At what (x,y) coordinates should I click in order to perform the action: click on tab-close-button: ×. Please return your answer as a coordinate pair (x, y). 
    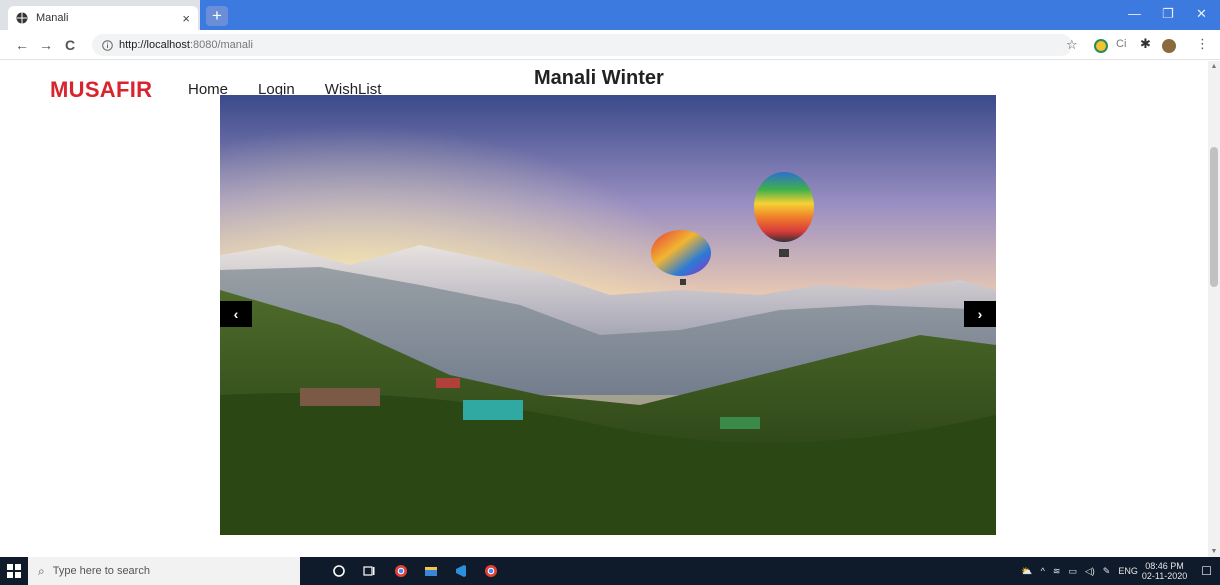
    Looking at the image, I should click on (186, 18).